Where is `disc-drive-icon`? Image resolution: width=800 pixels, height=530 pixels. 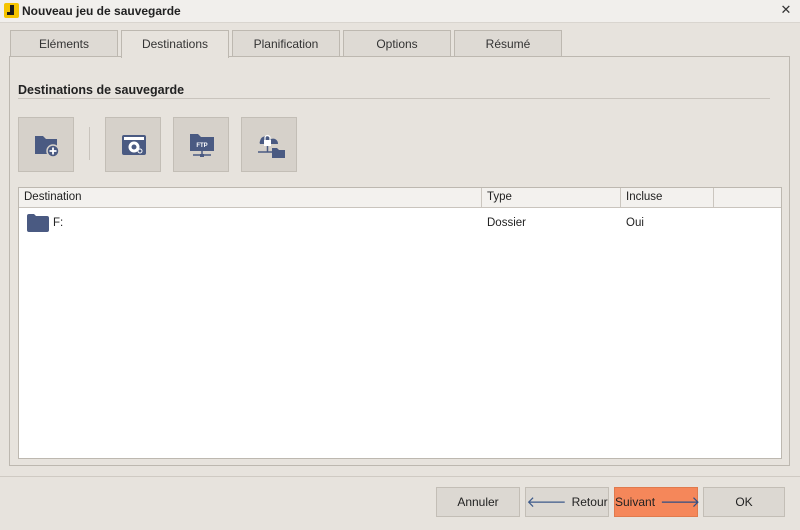 disc-drive-icon is located at coordinates (134, 145).